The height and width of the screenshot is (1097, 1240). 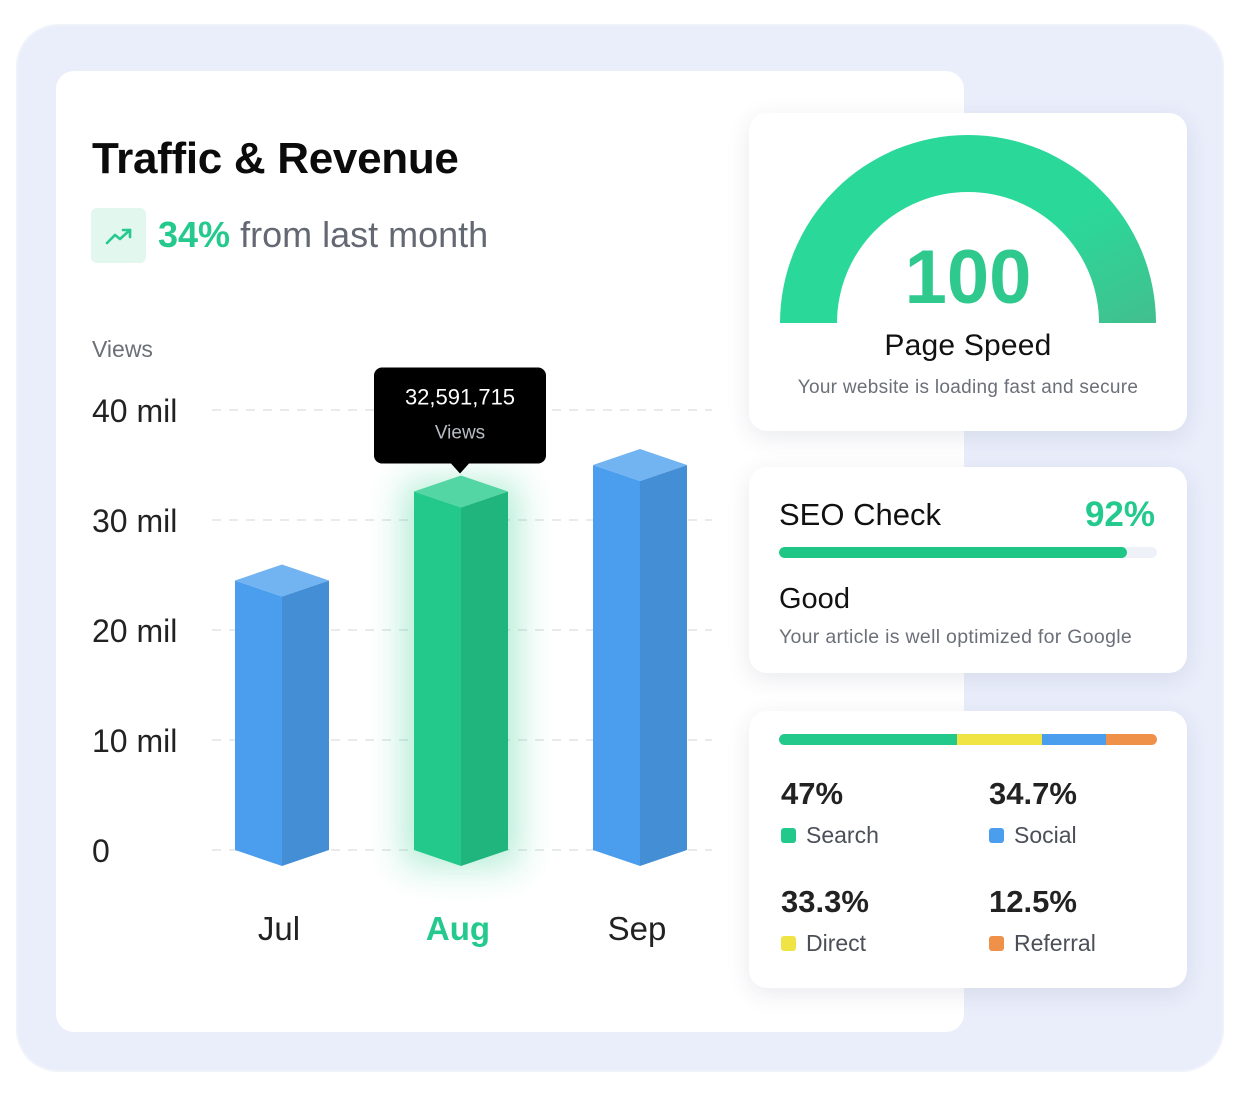 What do you see at coordinates (825, 920) in the screenshot?
I see `source-direct: 33.3% Direct` at bounding box center [825, 920].